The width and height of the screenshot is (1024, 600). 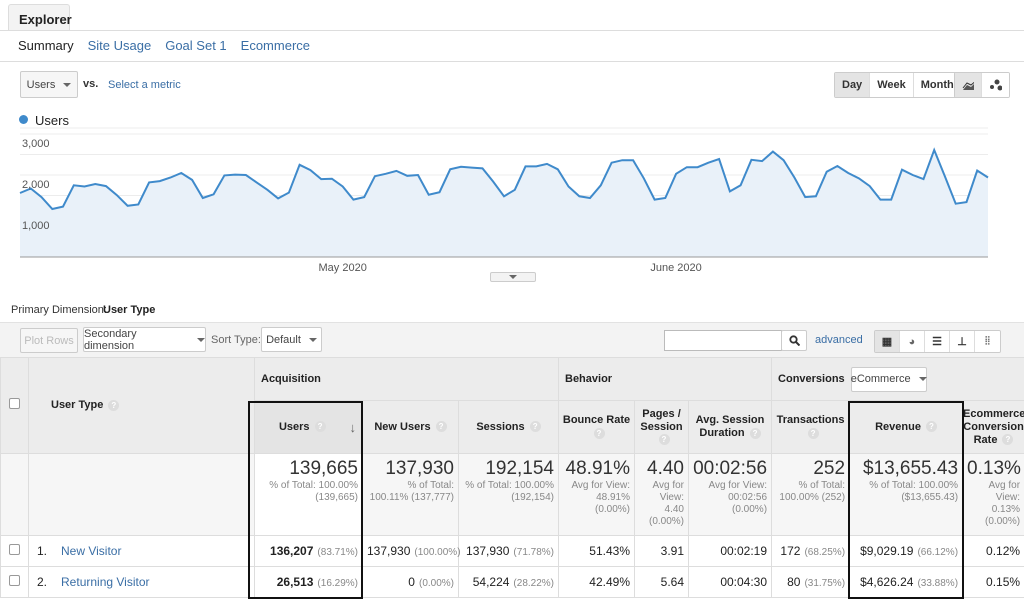 I want to click on week-button: Week, so click(x=892, y=85).